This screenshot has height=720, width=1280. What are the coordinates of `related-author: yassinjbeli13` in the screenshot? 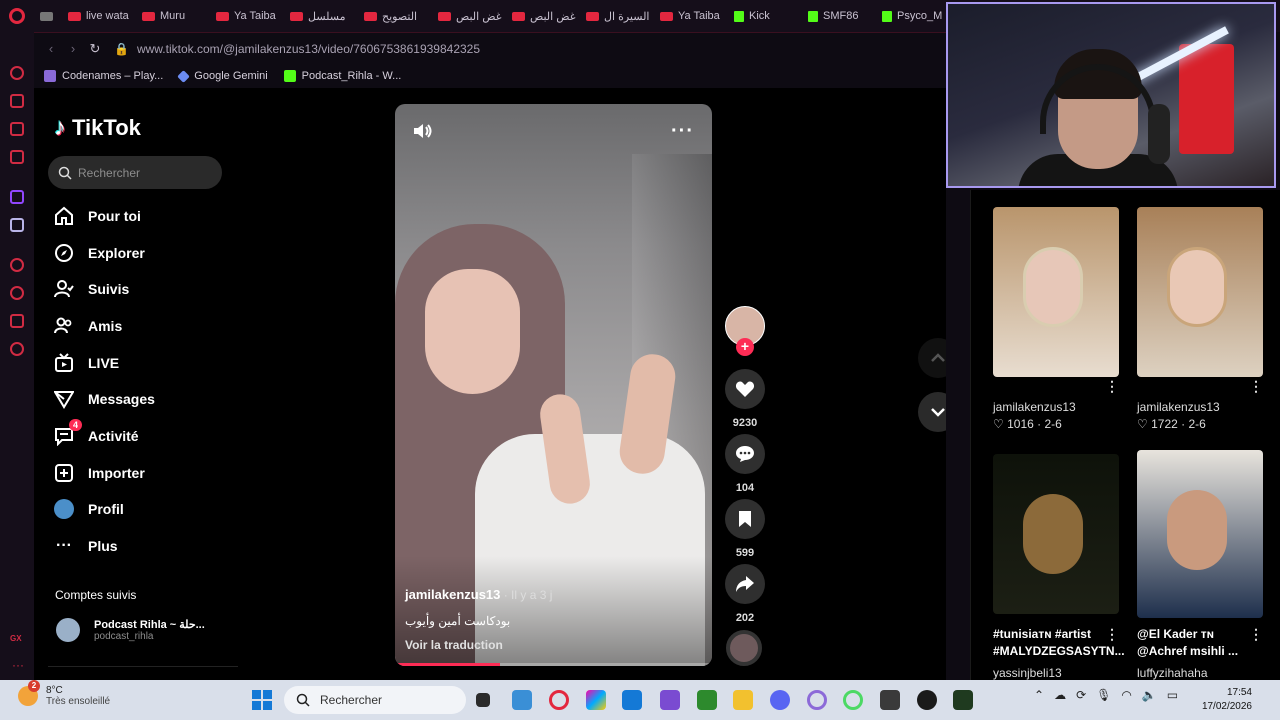 It's located at (1027, 673).